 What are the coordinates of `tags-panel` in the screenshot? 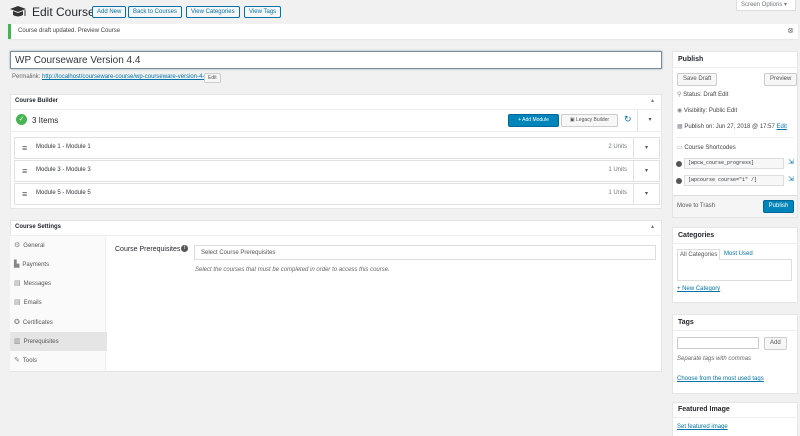 It's located at (735, 354).